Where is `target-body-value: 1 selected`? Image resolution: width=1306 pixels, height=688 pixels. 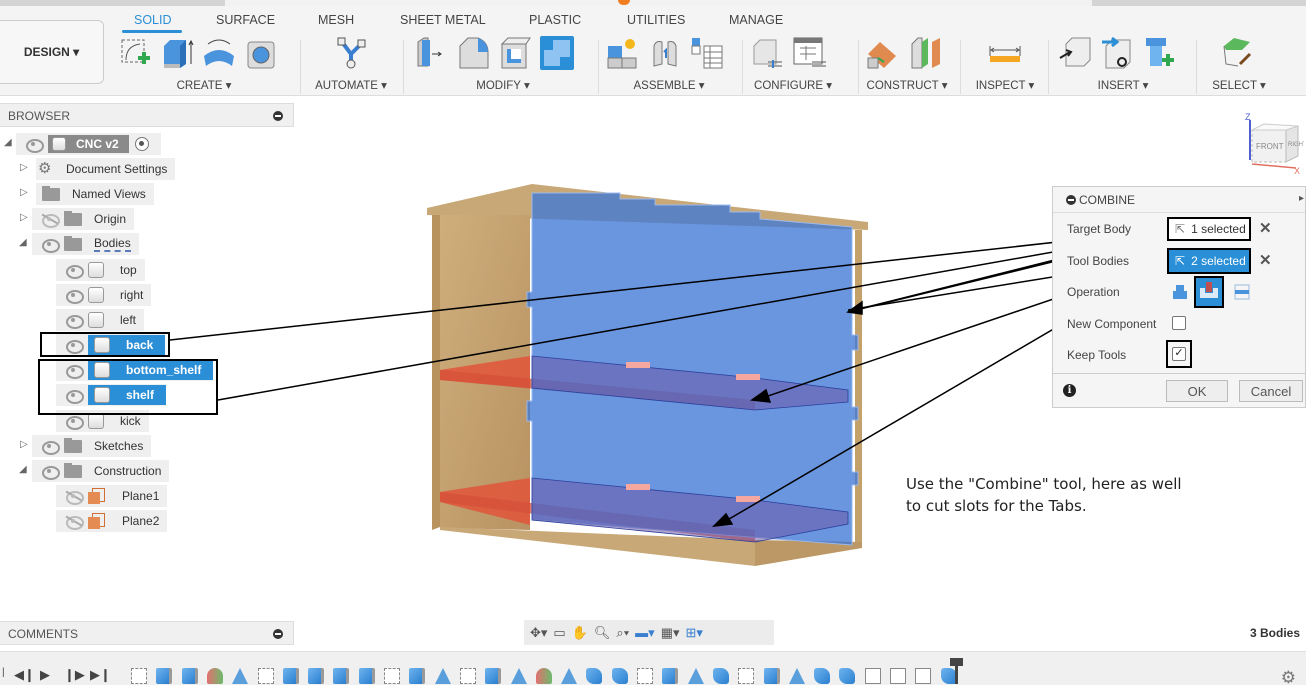
target-body-value: 1 selected is located at coordinates (1218, 229).